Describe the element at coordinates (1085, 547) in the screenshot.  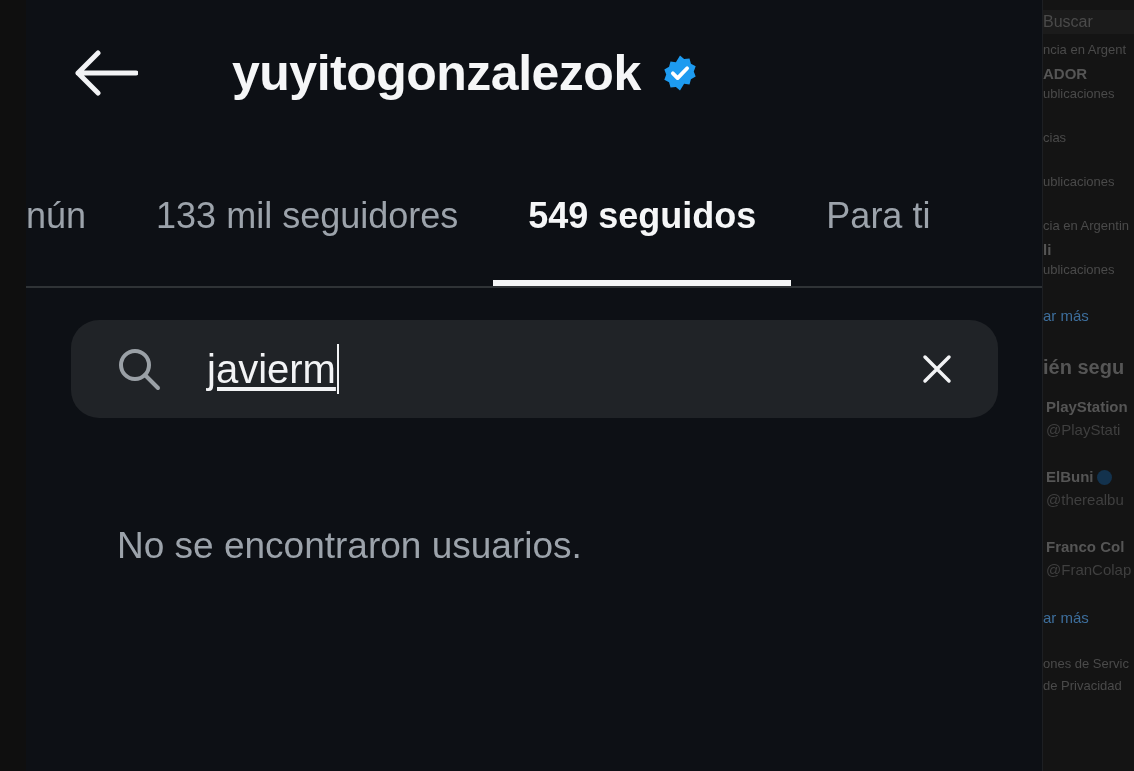
I see `account-name: Franco Col` at that location.